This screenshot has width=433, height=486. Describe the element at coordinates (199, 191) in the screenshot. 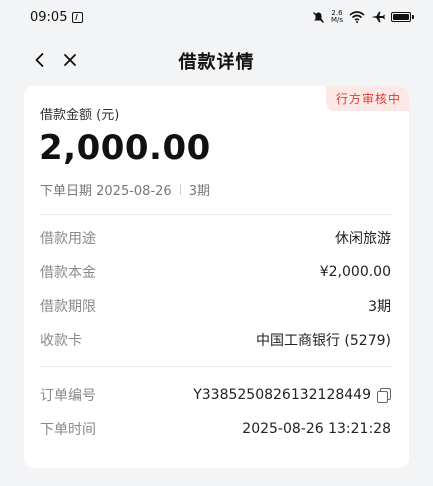

I see `order-term: 3期` at that location.